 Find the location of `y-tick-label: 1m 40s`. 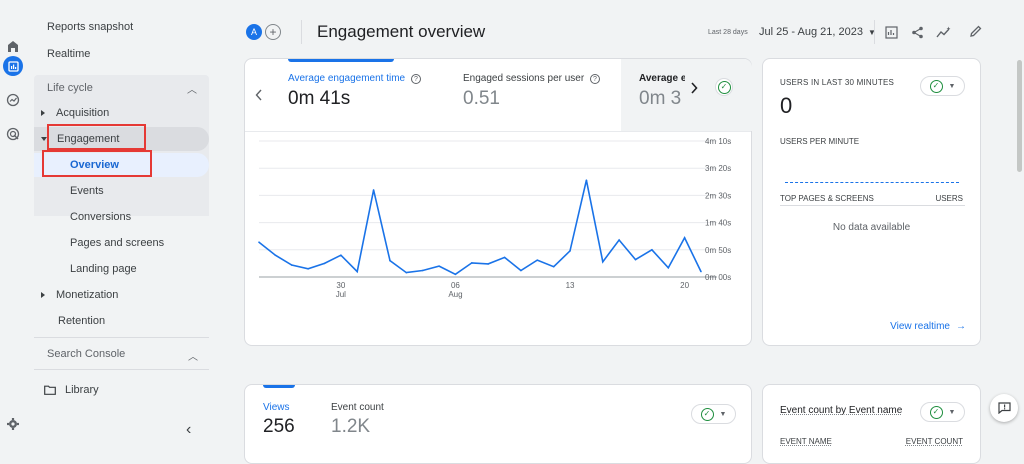

y-tick-label: 1m 40s is located at coordinates (718, 223).